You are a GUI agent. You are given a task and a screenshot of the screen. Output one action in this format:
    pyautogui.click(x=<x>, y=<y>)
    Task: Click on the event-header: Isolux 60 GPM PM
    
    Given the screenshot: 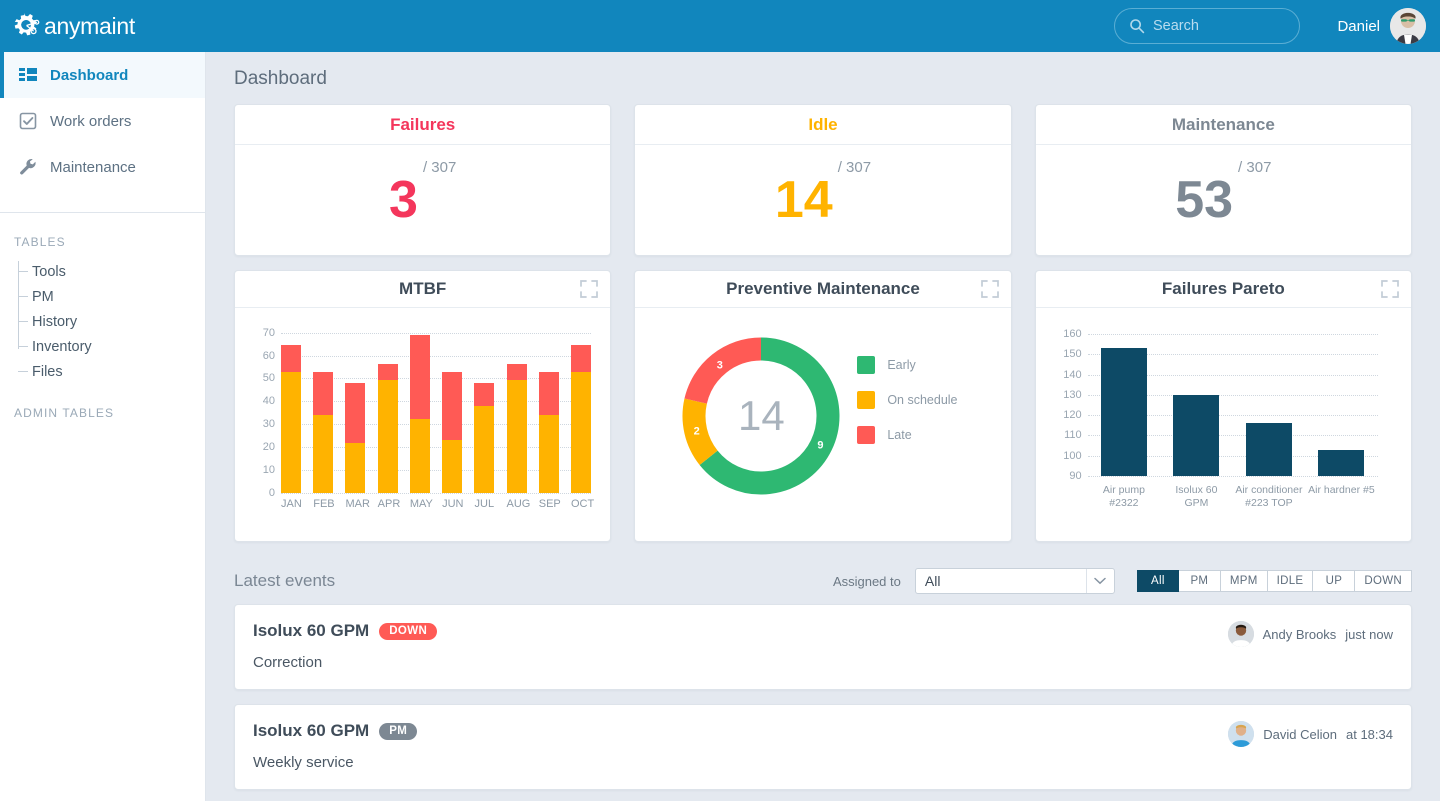 What is the action you would take?
    pyautogui.click(x=823, y=731)
    